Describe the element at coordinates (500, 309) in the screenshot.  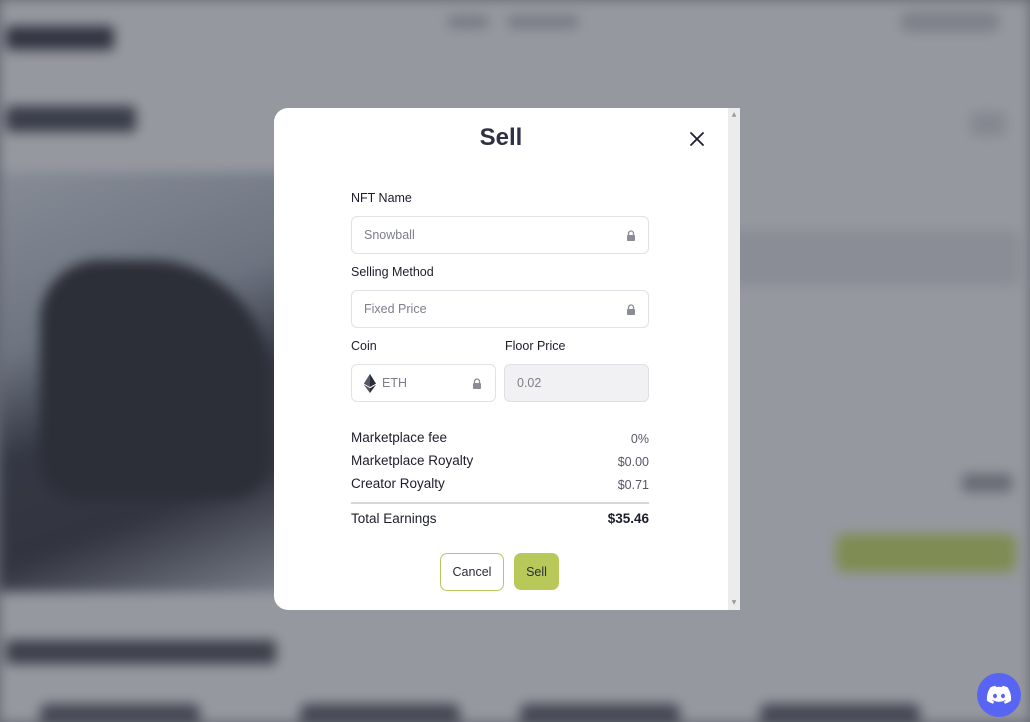
I see `selling-method-field: Fixed Price` at that location.